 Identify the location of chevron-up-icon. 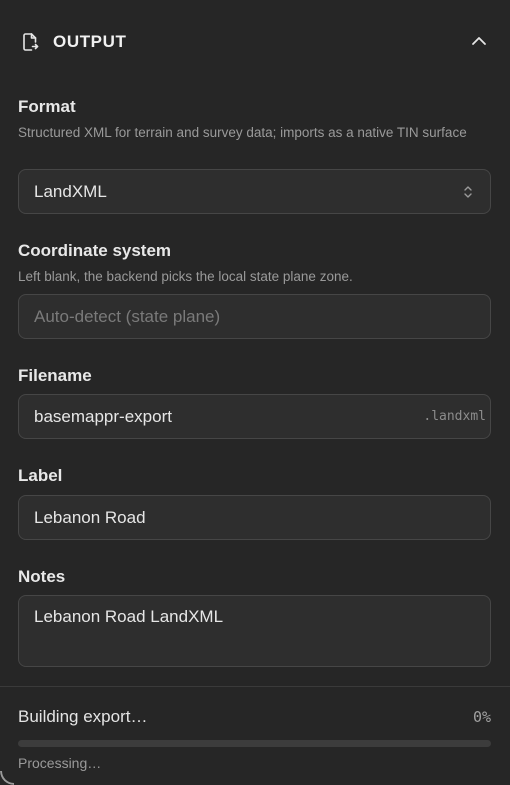
(479, 41).